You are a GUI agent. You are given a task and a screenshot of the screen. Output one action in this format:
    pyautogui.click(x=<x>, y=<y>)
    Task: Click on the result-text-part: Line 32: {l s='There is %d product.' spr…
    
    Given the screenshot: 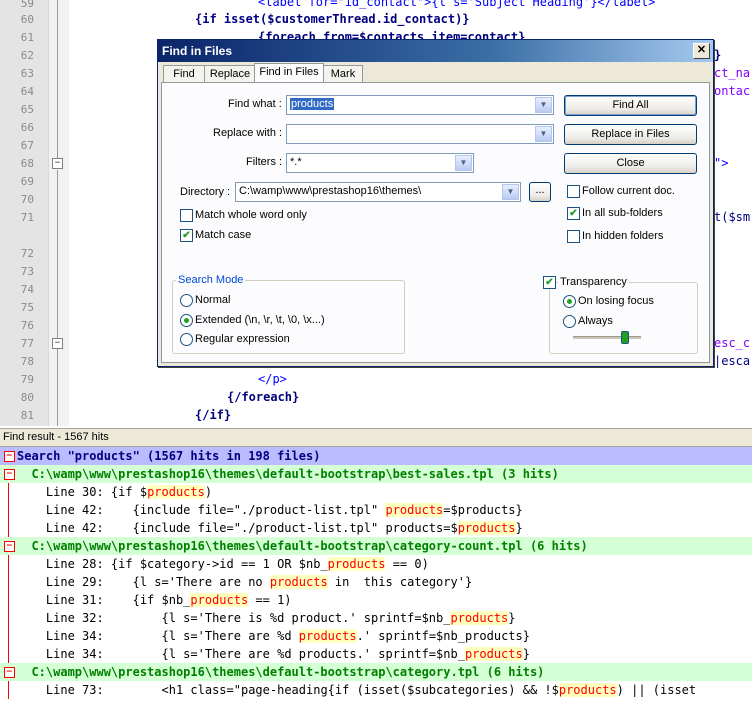 What is the action you would take?
    pyautogui.click(x=234, y=618)
    